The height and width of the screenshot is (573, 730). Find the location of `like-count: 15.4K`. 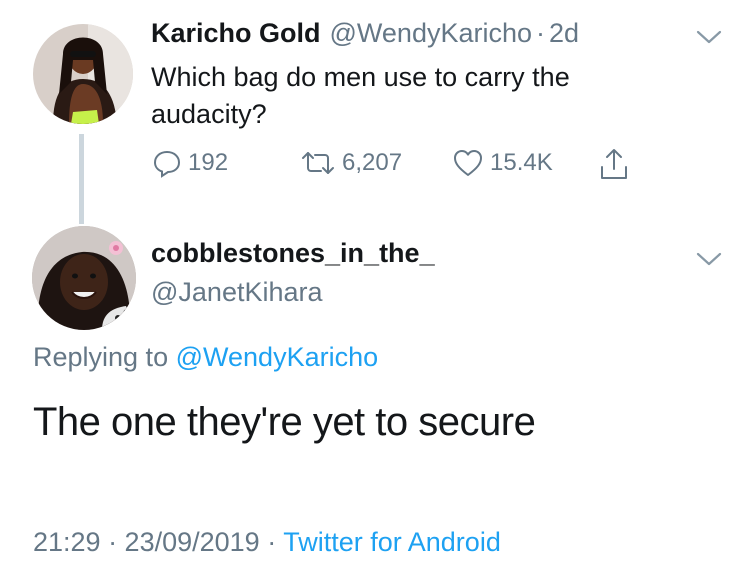

like-count: 15.4K is located at coordinates (521, 162).